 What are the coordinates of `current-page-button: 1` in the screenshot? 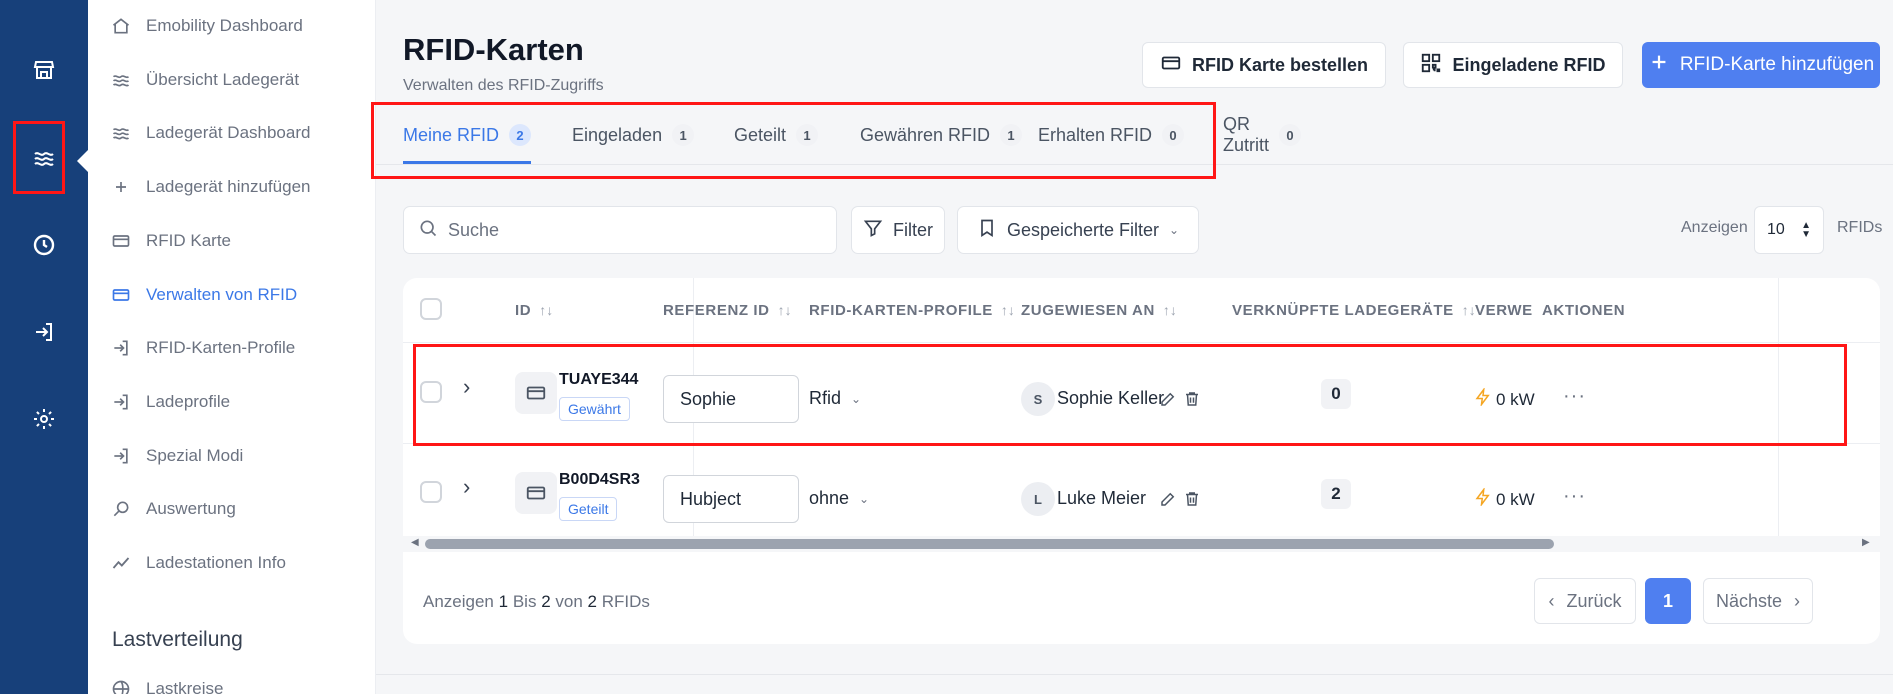 It's located at (1668, 601).